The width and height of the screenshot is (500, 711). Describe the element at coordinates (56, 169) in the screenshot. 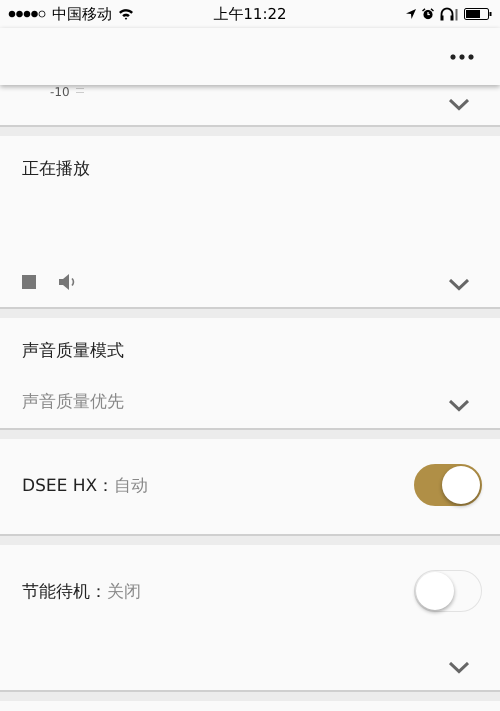

I see `card-title: 正在播放` at that location.